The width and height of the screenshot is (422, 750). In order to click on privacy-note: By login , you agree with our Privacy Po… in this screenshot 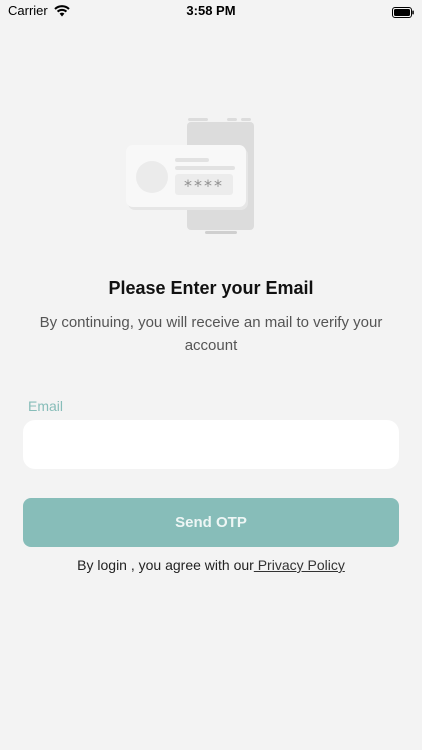, I will do `click(211, 565)`.